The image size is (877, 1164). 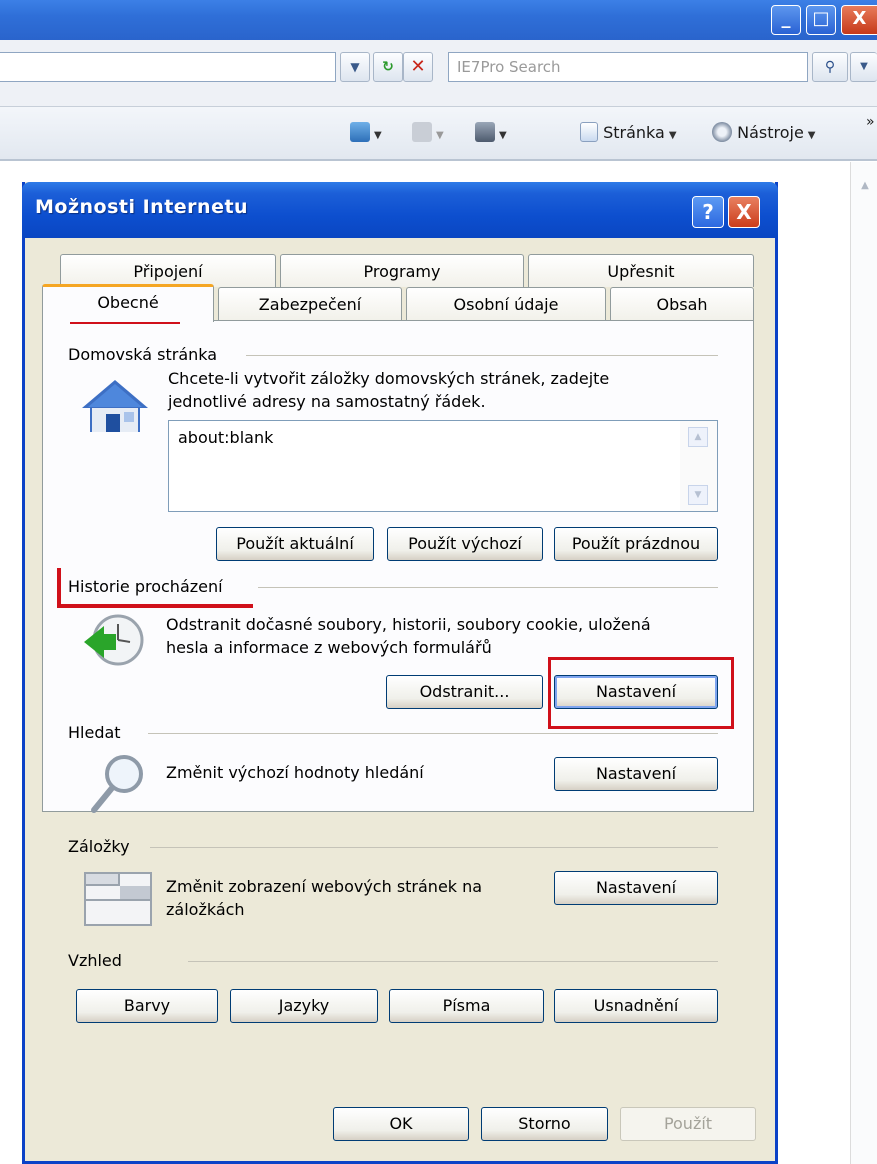 What do you see at coordinates (355, 67) in the screenshot?
I see `address-dropdown-icon: ▼` at bounding box center [355, 67].